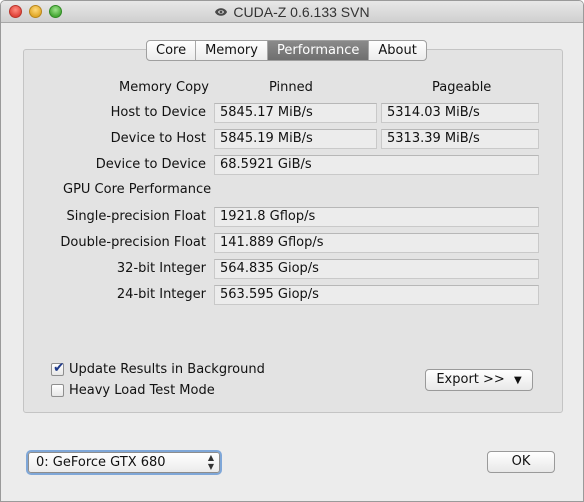 This screenshot has height=502, width=584. I want to click on export-button-label: Export >>, so click(470, 379).